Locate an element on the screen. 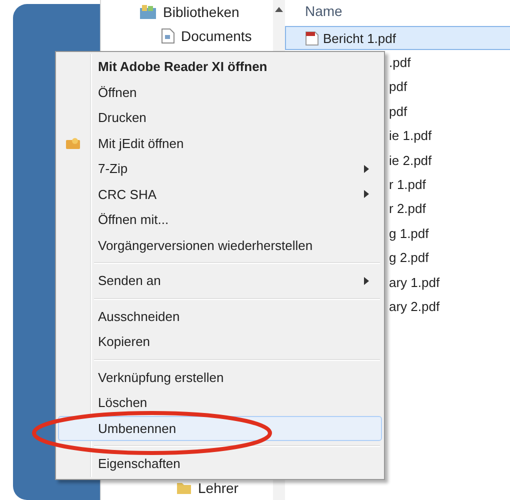 The width and height of the screenshot is (510, 500). column-header: Name is located at coordinates (397, 13).